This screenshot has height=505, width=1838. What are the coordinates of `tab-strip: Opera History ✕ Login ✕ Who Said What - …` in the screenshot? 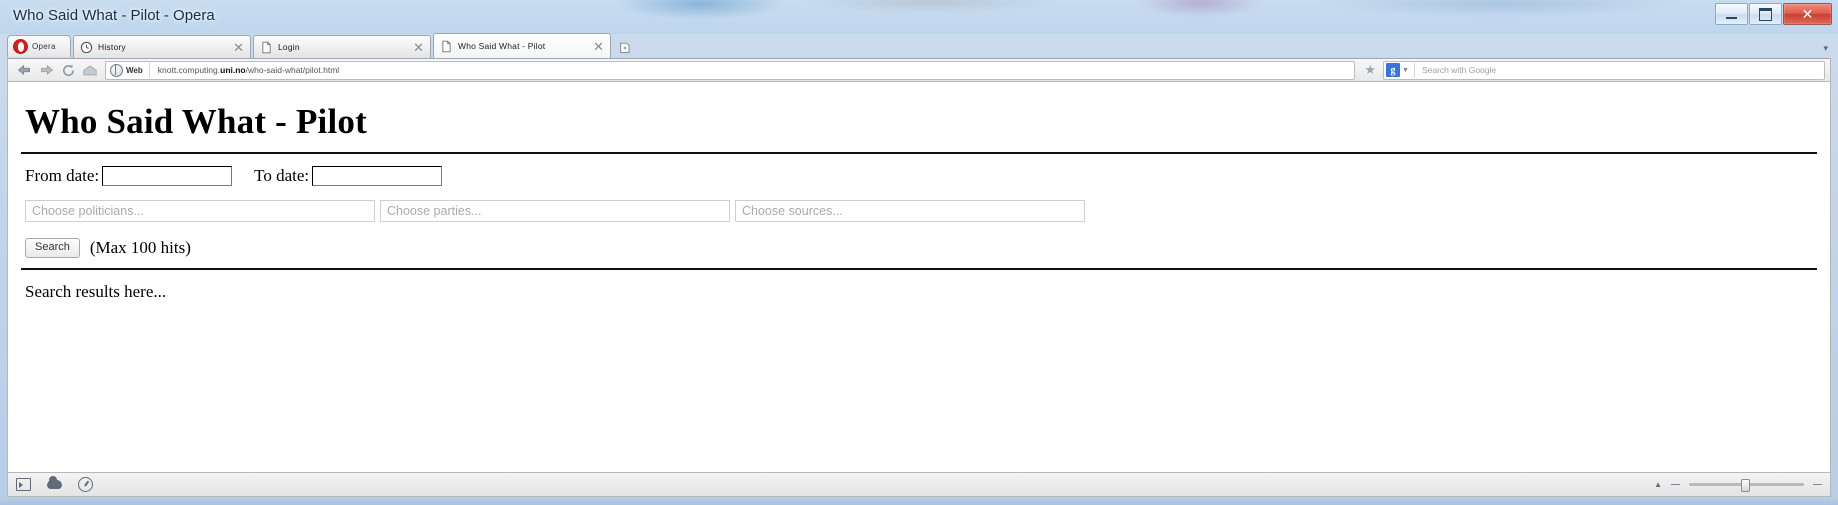 It's located at (919, 44).